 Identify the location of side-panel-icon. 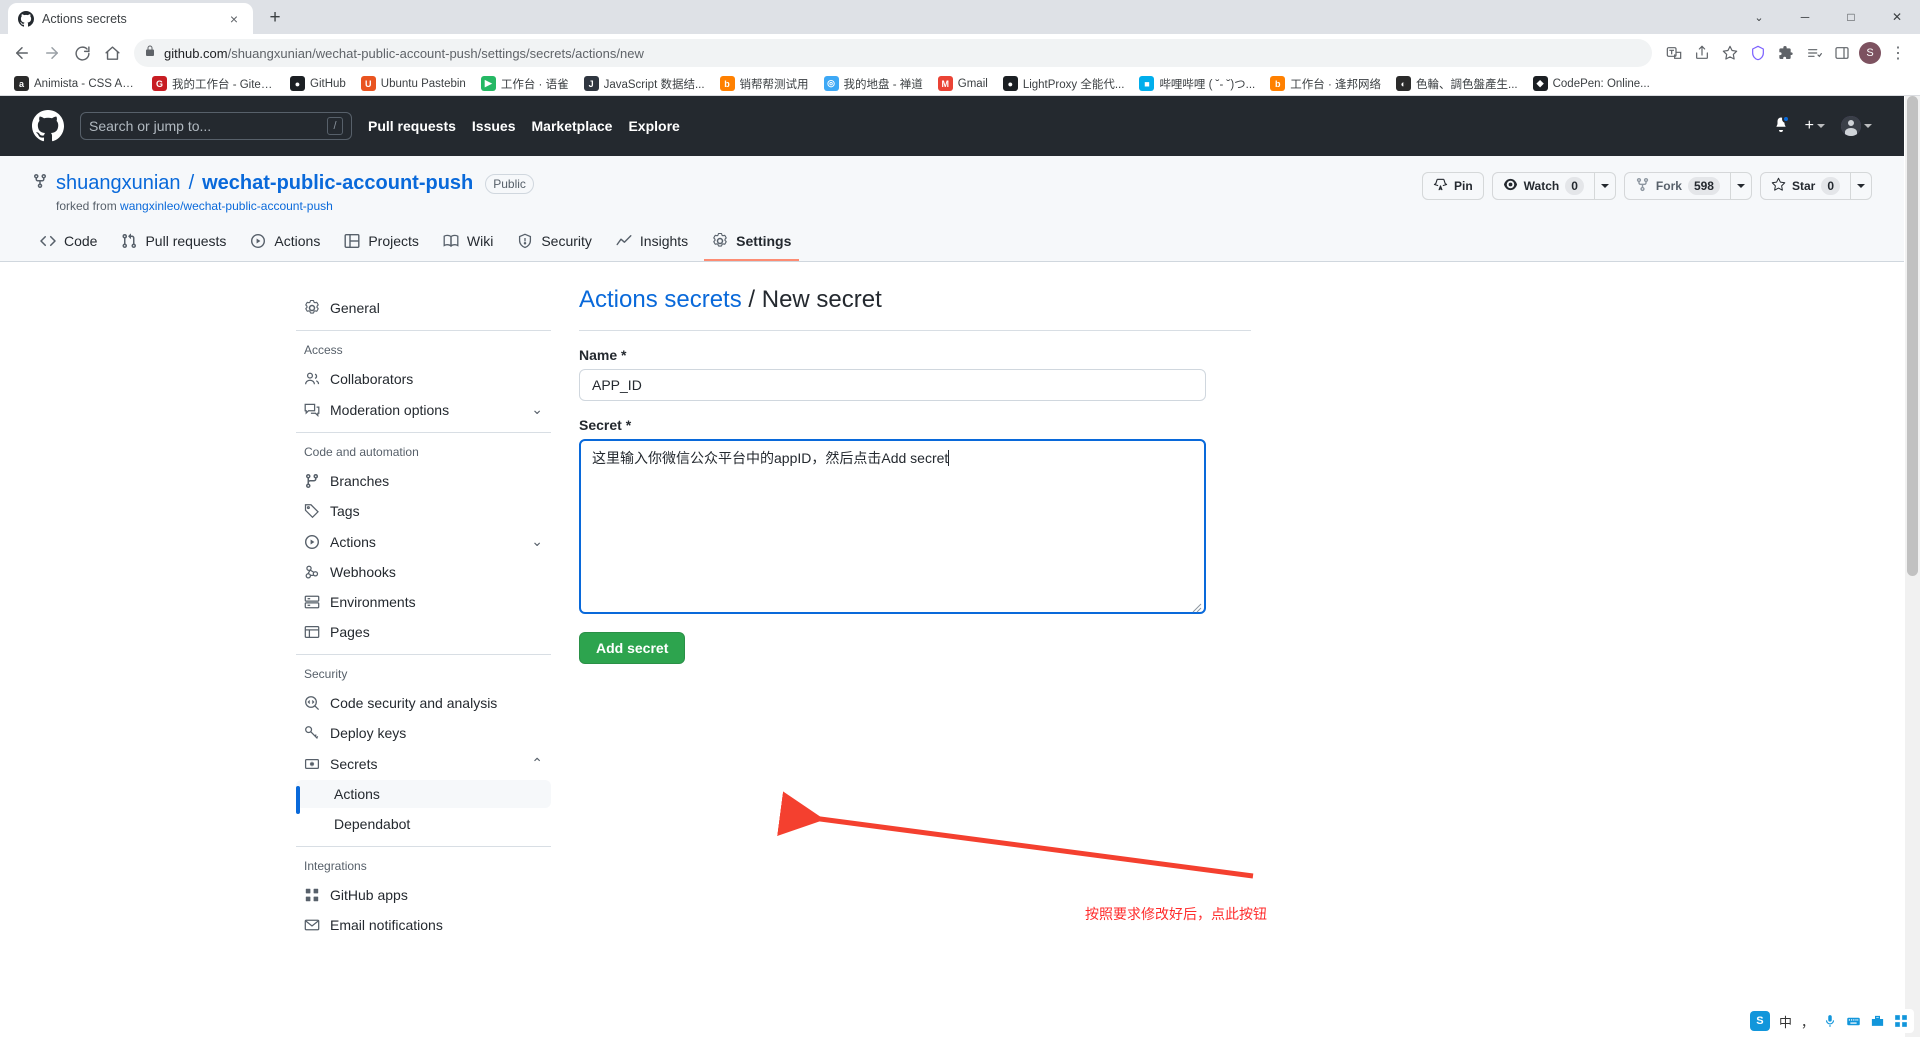
(1842, 53).